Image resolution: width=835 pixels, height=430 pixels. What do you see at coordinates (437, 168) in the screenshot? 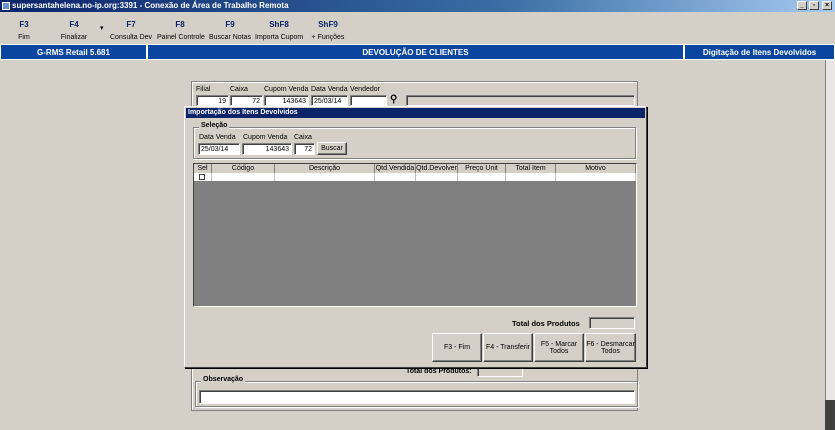
I see `col-qtd-devolver: Qtd.Devolver` at bounding box center [437, 168].